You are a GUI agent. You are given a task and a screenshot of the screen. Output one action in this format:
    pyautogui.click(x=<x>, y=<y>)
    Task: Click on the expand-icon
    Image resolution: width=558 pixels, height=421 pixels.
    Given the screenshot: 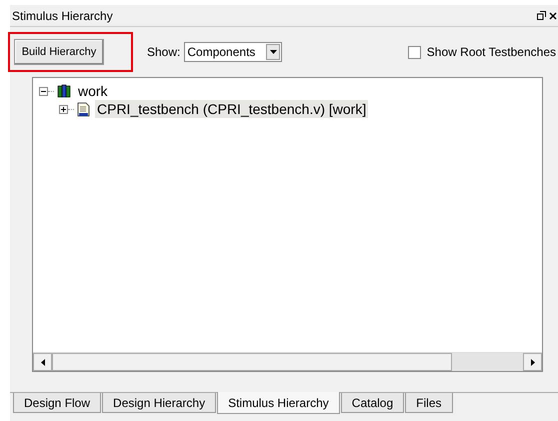 What is the action you would take?
    pyautogui.click(x=63, y=109)
    